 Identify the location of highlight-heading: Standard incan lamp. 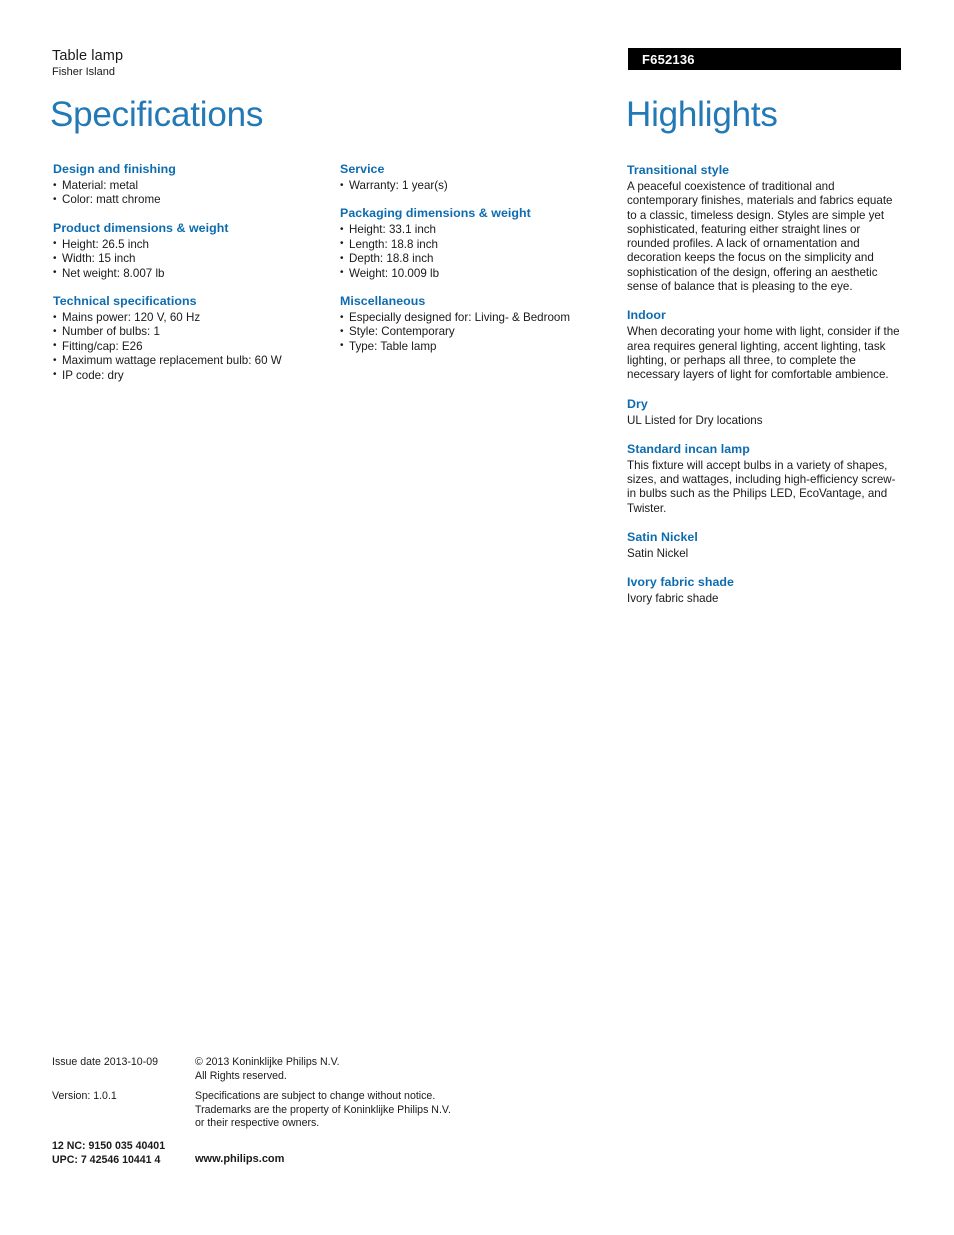
(688, 448).